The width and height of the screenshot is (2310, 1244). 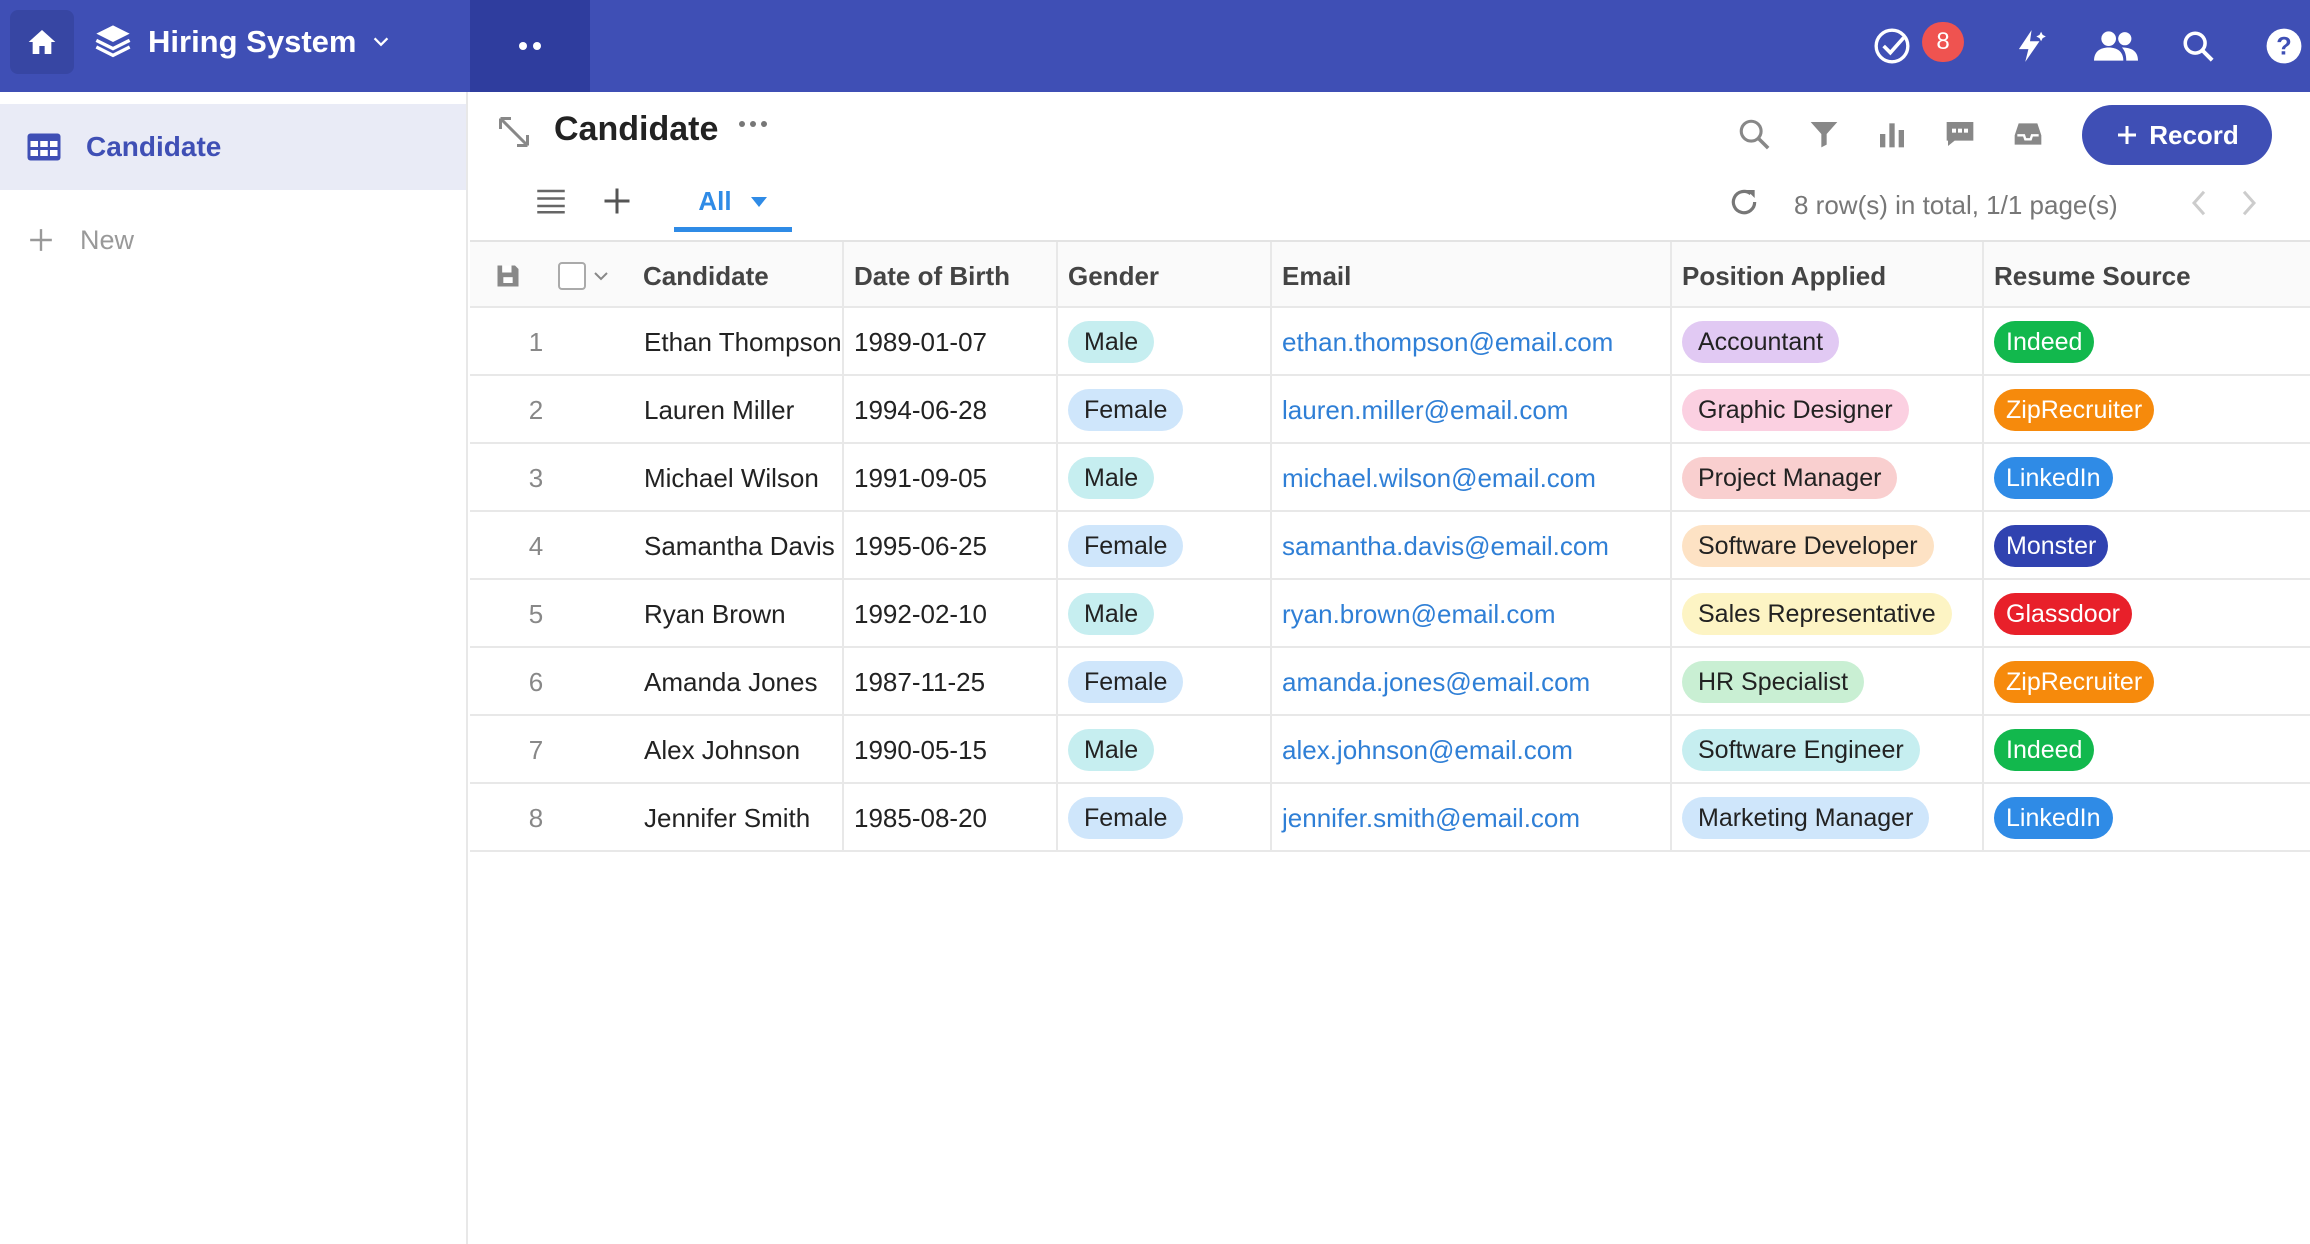 I want to click on refresh-button, so click(x=1744, y=204).